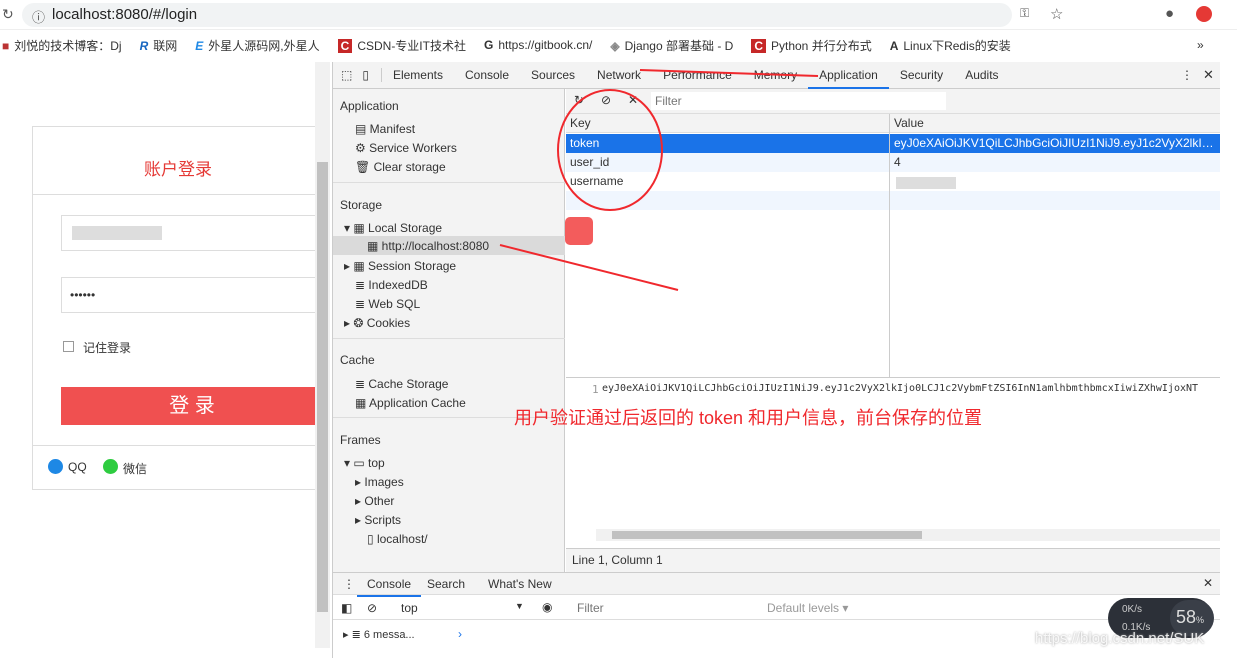 This screenshot has height=658, width=1237. I want to click on arrow-to-local-storage, so click(589, 267).